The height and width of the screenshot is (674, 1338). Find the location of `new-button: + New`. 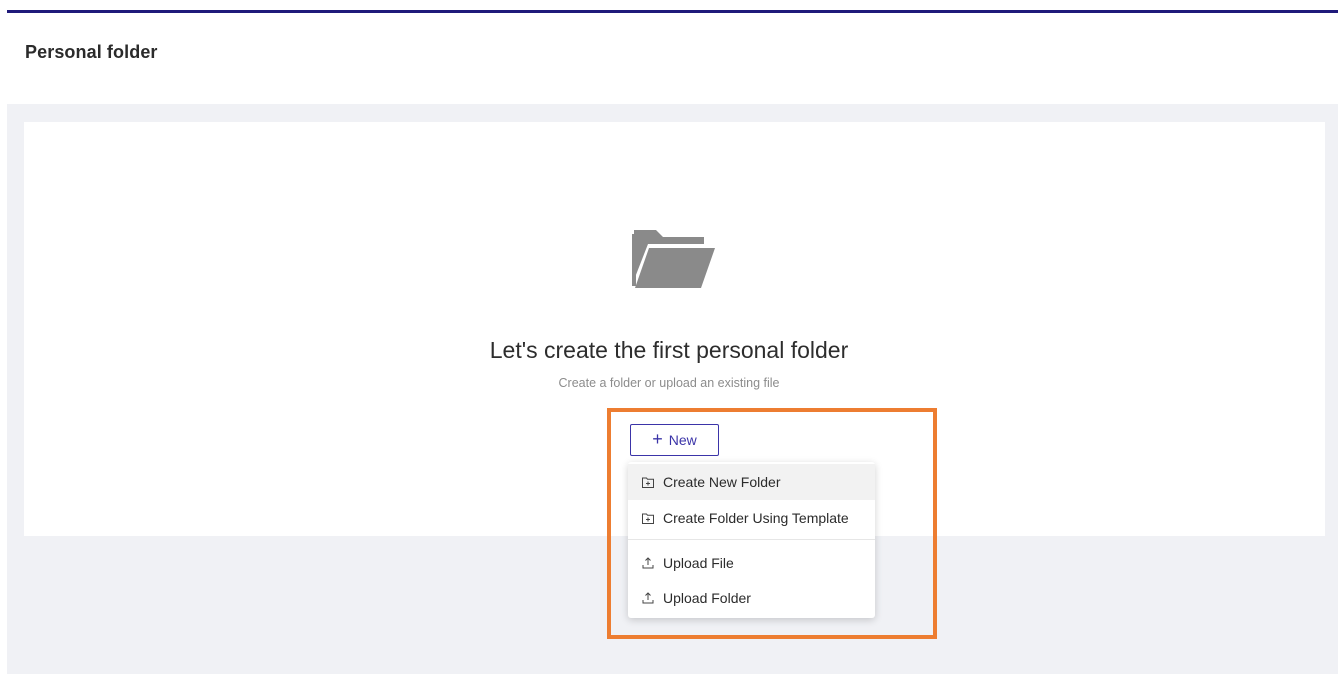

new-button: + New is located at coordinates (674, 440).